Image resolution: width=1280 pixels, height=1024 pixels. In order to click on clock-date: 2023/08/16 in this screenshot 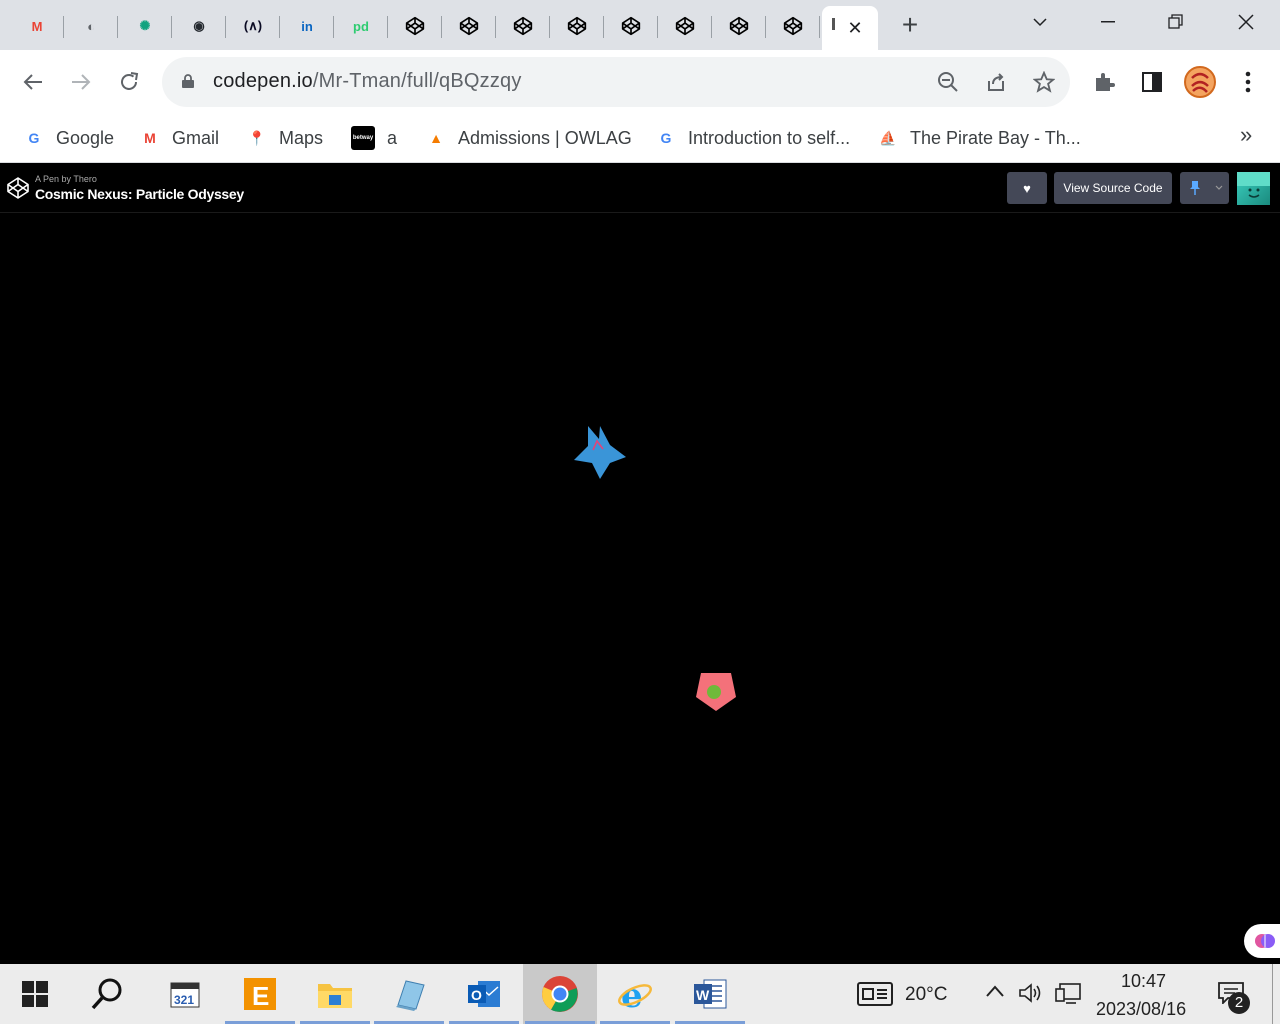, I will do `click(1141, 1009)`.